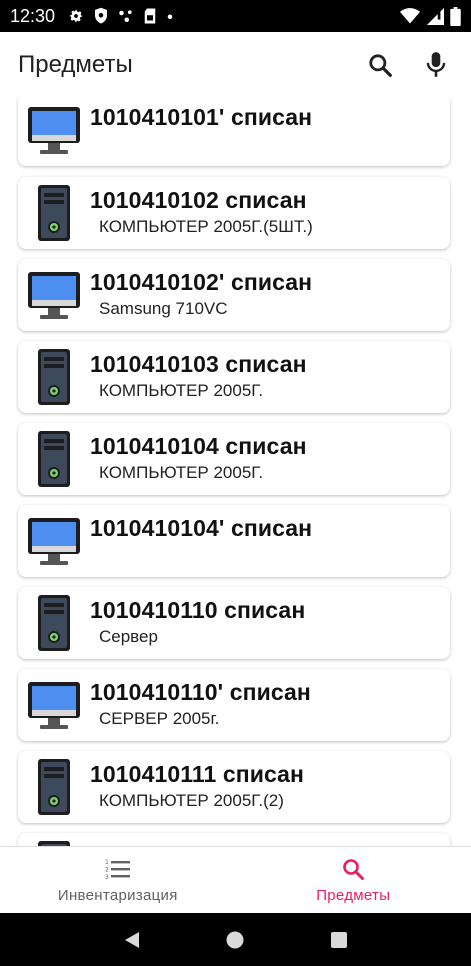 This screenshot has width=471, height=966. I want to click on back-icon, so click(132, 940).